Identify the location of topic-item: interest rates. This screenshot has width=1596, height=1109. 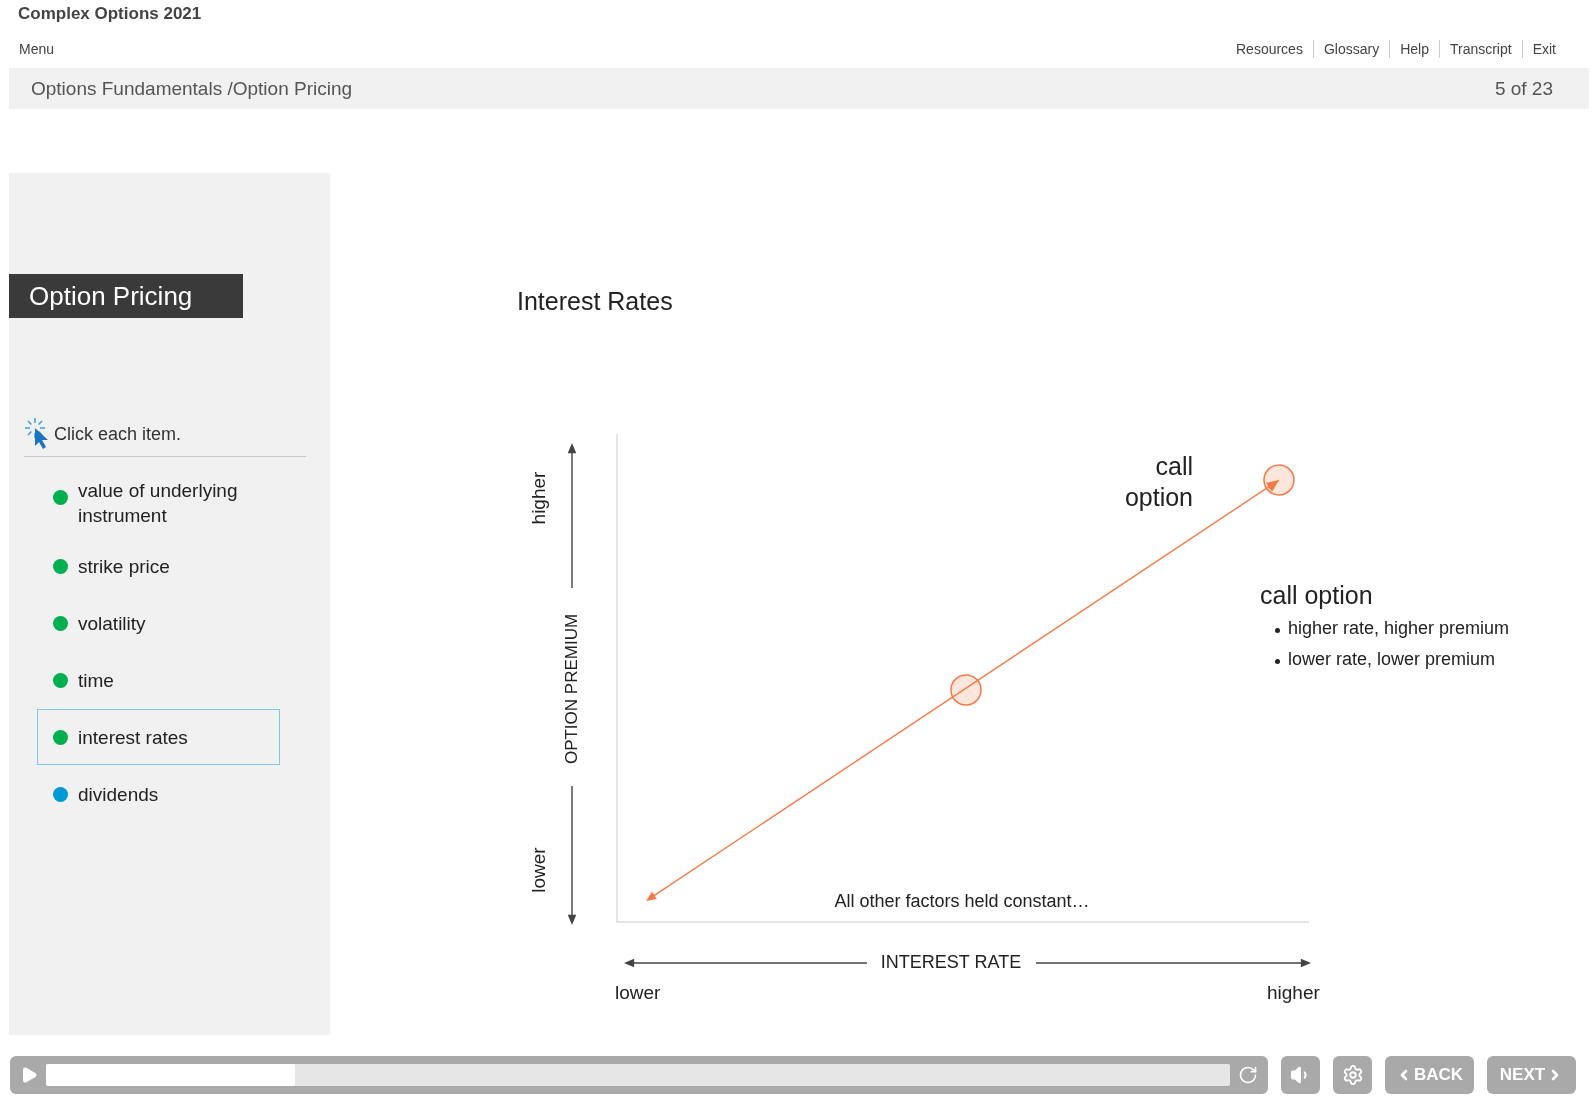
(158, 737).